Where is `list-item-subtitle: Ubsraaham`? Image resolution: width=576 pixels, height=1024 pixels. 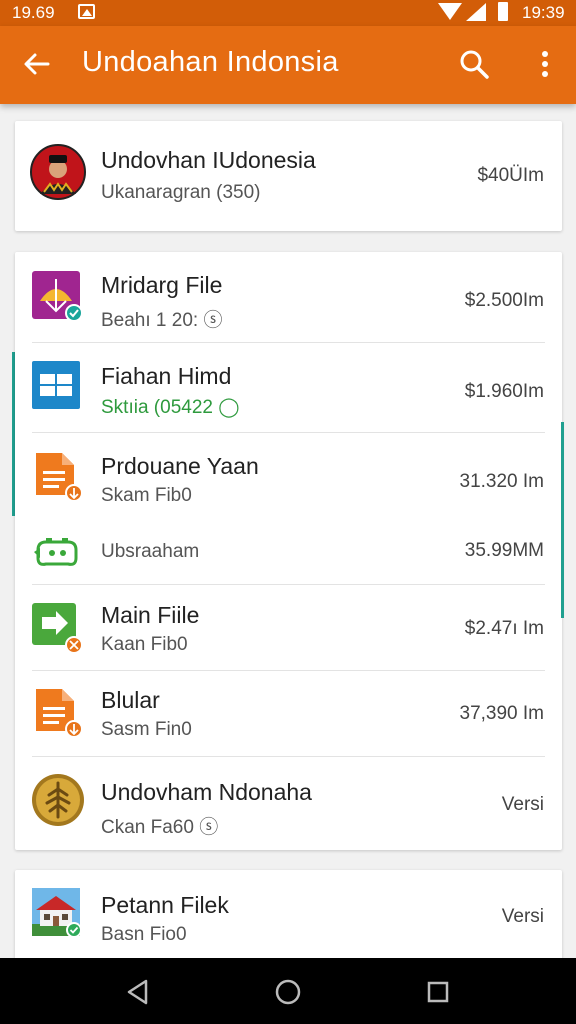
list-item-subtitle: Ubsraaham is located at coordinates (150, 551).